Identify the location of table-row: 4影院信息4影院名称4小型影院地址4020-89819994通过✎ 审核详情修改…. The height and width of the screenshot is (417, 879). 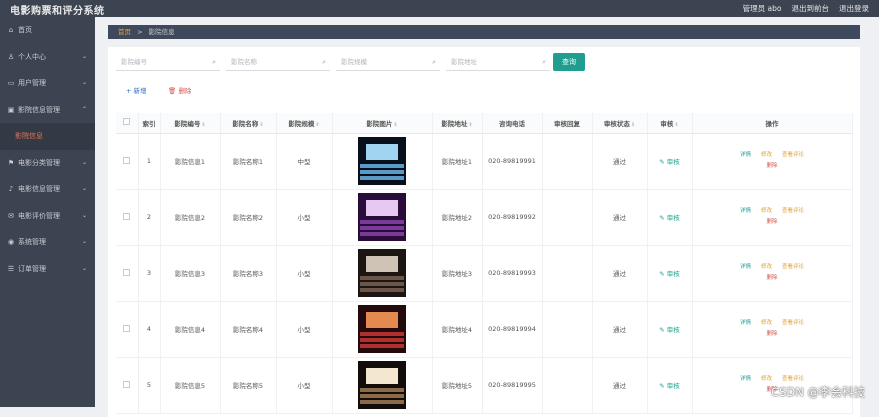
(484, 329).